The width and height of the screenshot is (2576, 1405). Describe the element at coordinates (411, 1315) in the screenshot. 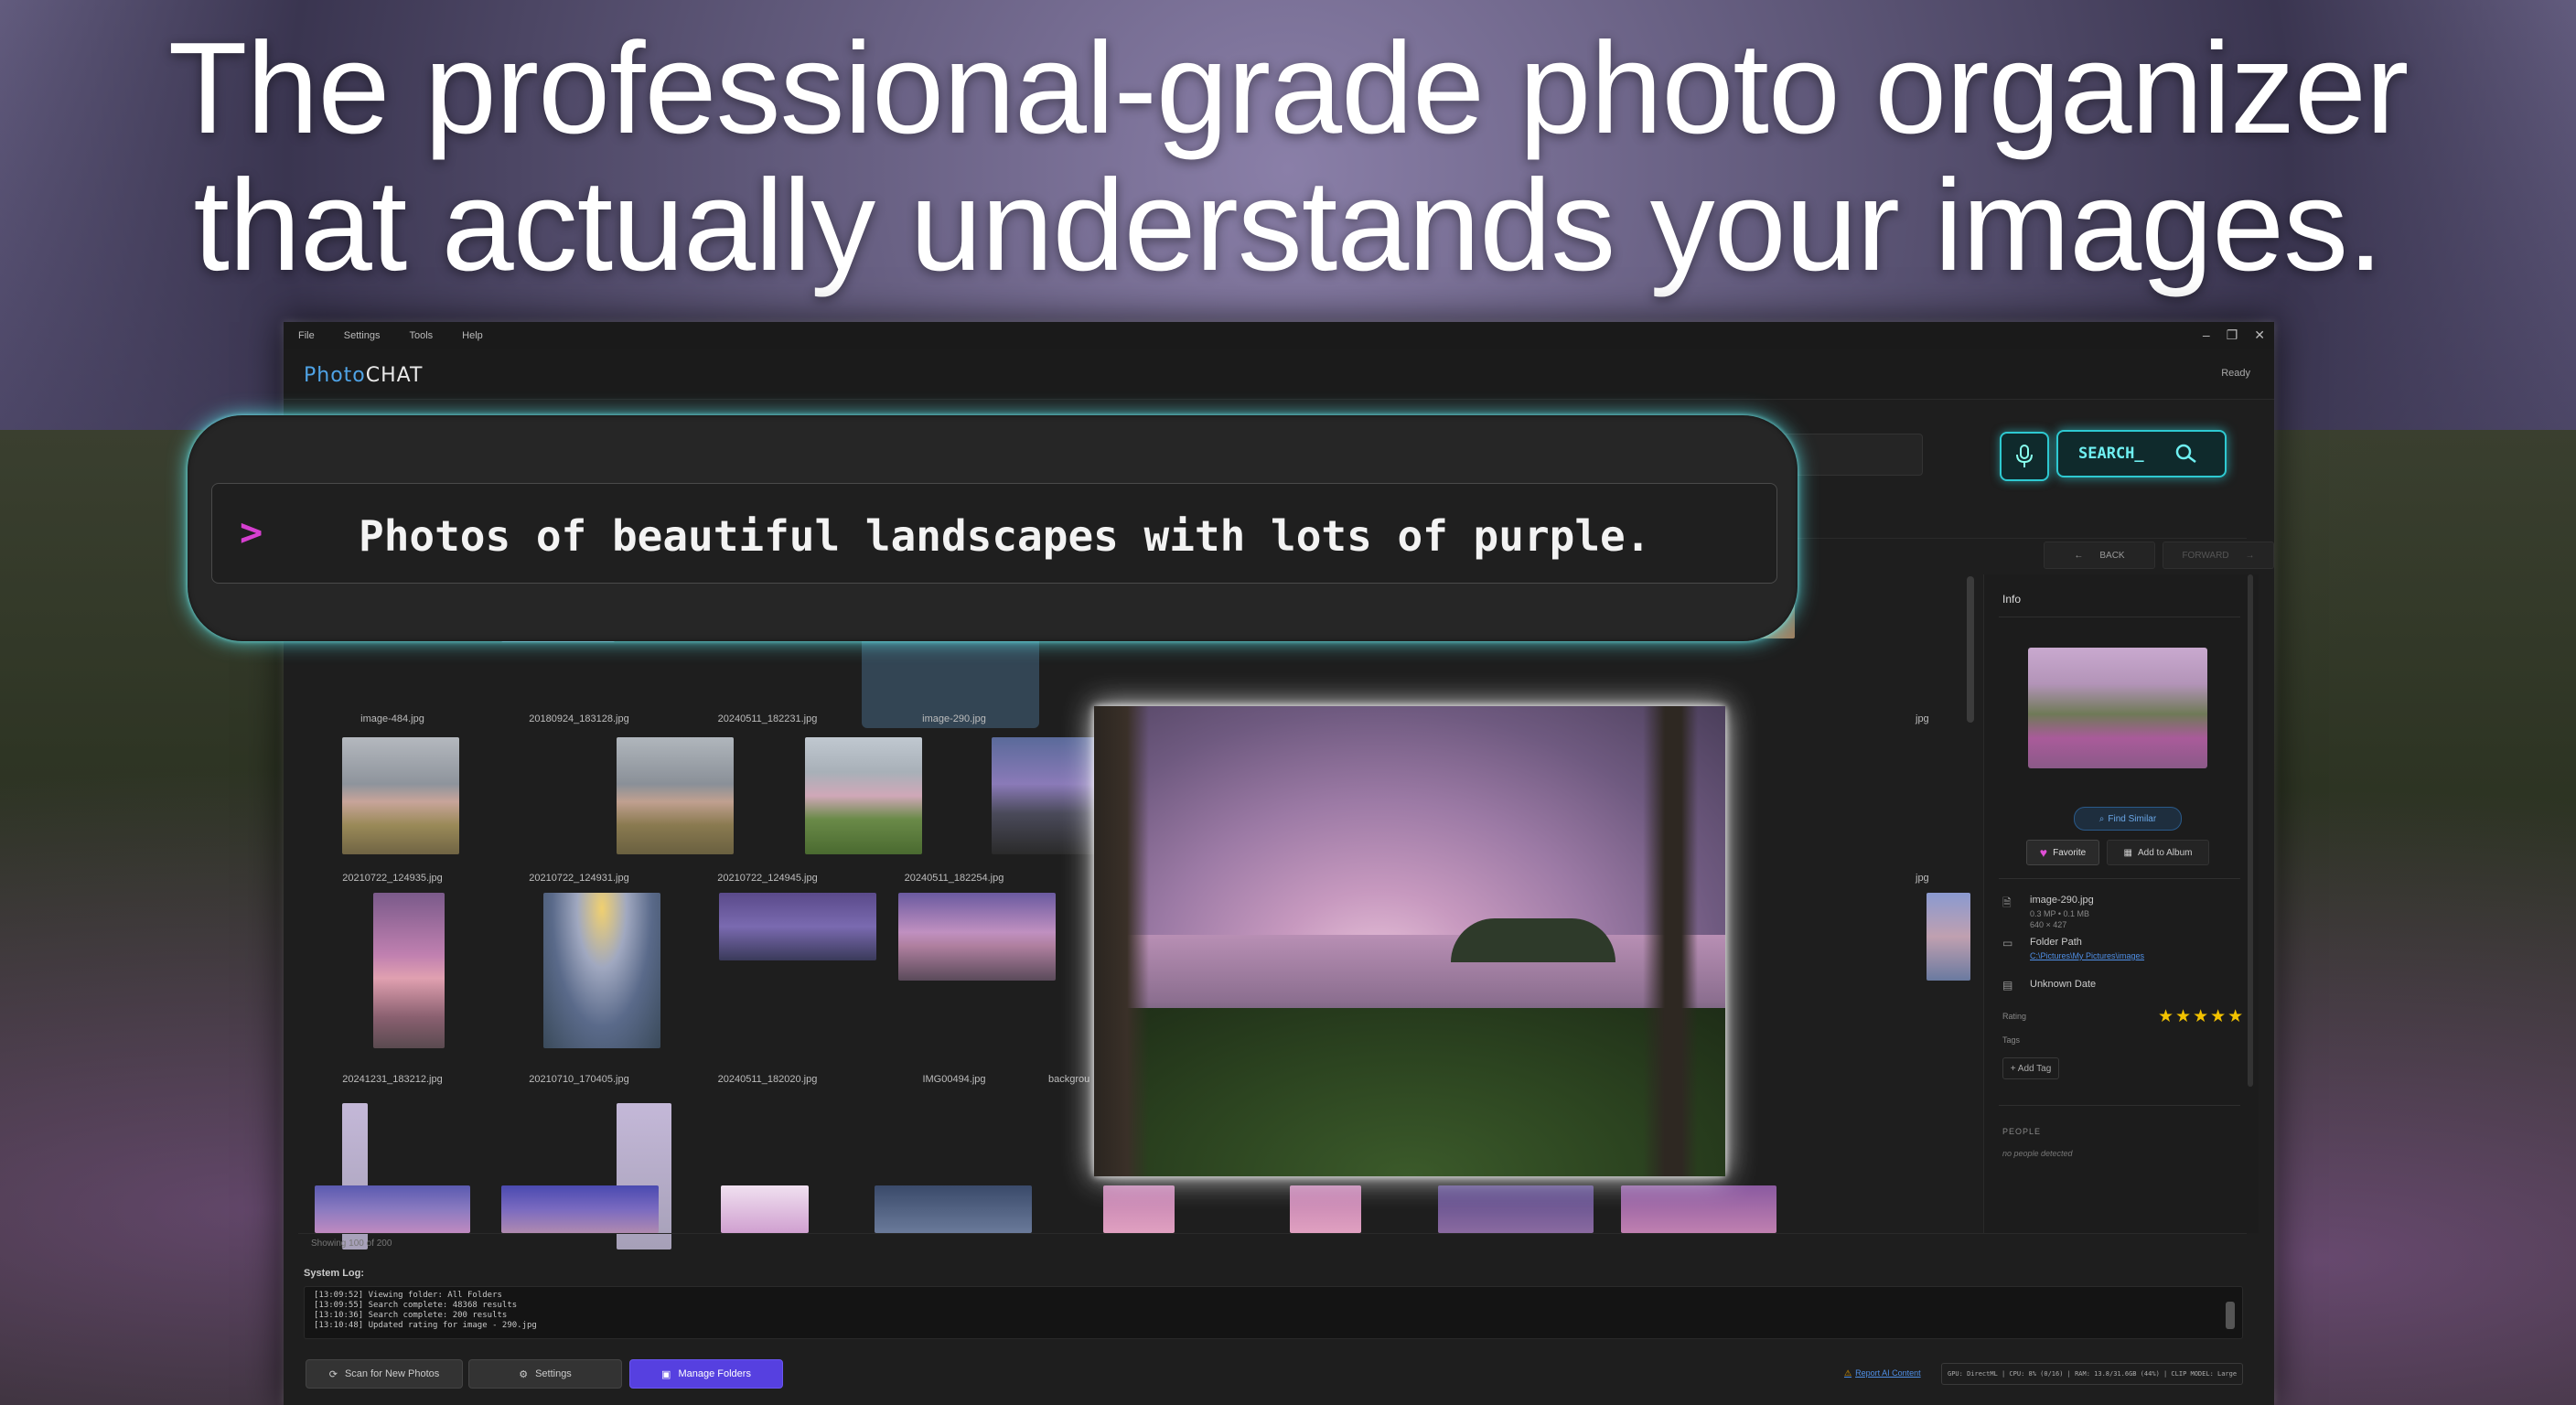

I see `log-line: [13:10:36] Search complete: 200 results` at that location.